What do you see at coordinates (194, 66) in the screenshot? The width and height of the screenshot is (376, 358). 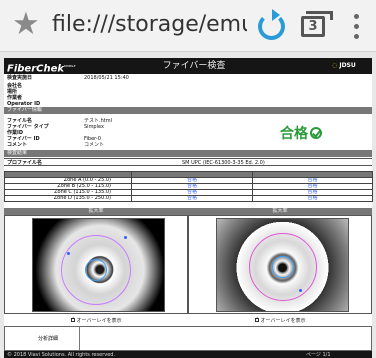 I see `report-title: ファイバー検査` at bounding box center [194, 66].